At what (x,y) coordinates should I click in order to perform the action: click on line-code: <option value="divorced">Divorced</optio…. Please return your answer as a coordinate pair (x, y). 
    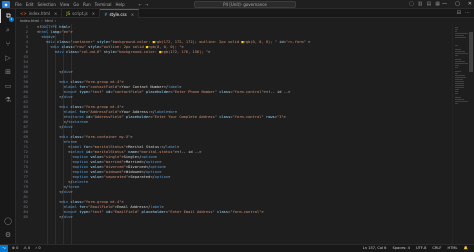
    Looking at the image, I should click on (119, 167).